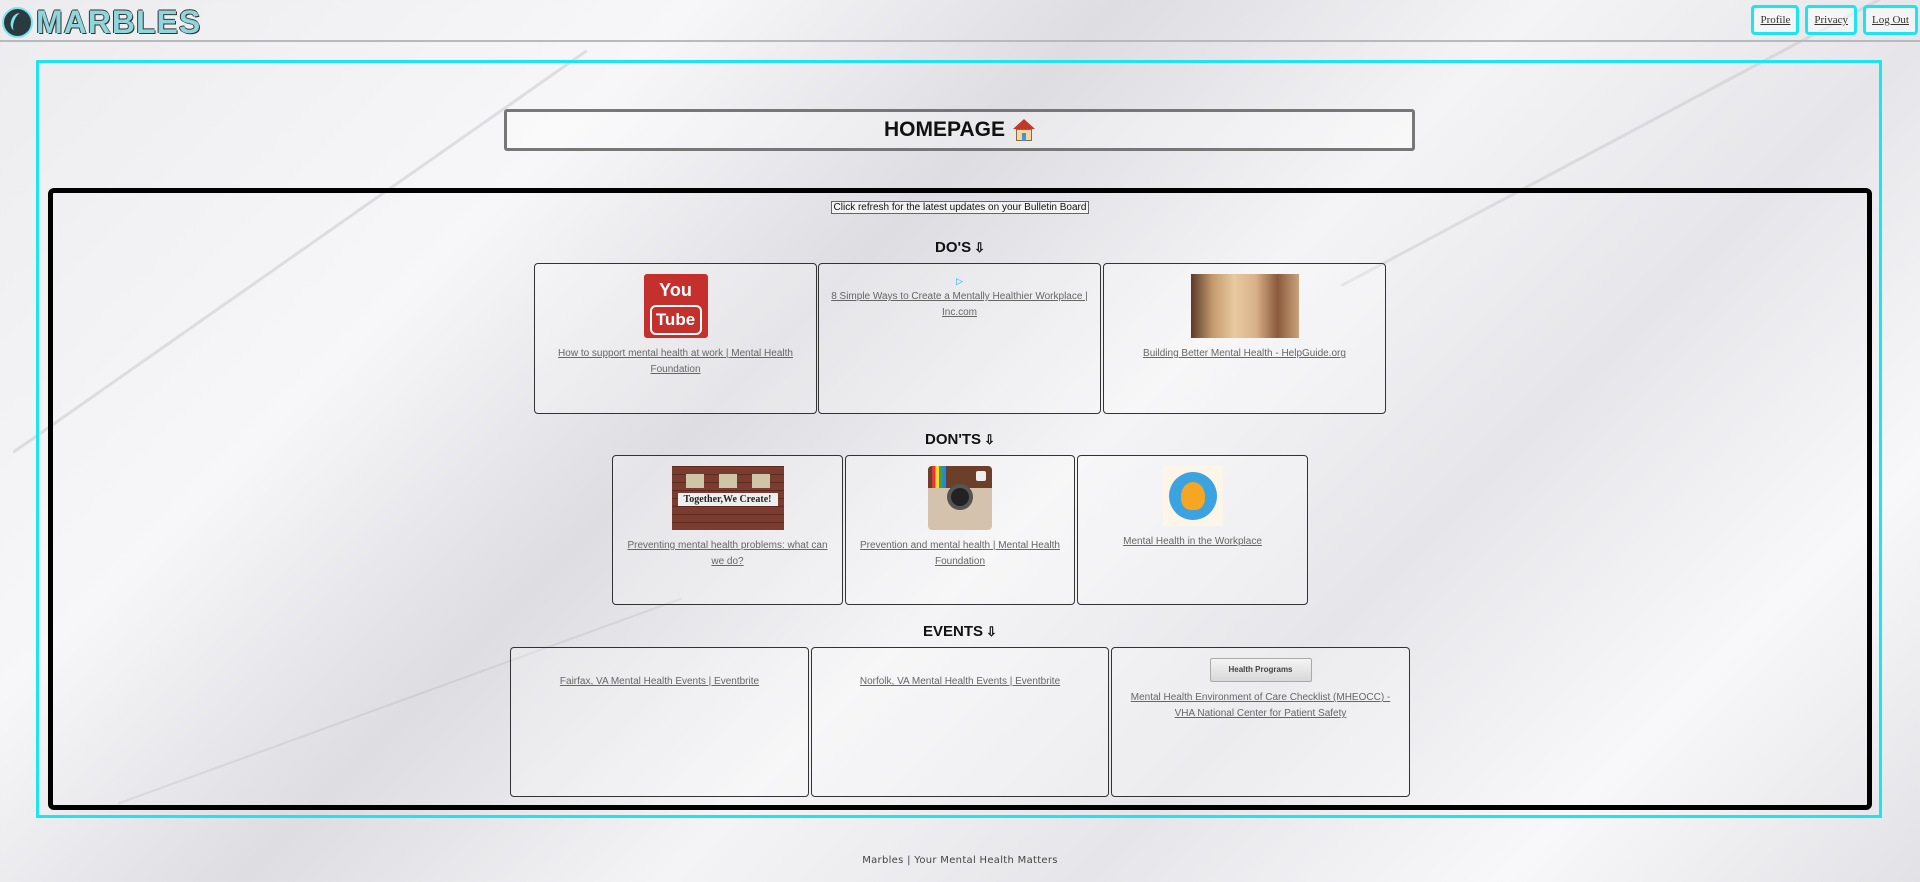 The height and width of the screenshot is (882, 1920). What do you see at coordinates (959, 281) in the screenshot?
I see `play-icon: ▷` at bounding box center [959, 281].